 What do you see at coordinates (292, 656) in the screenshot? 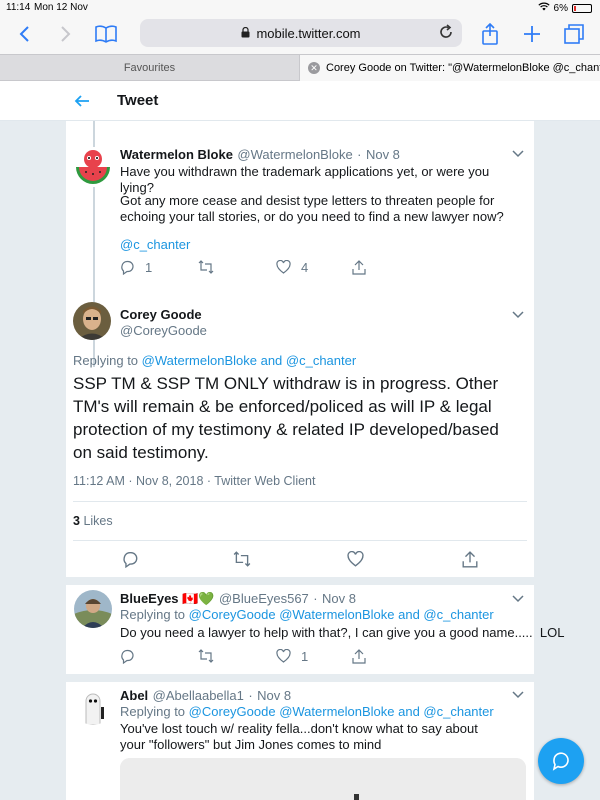
I see `like-button: 1` at bounding box center [292, 656].